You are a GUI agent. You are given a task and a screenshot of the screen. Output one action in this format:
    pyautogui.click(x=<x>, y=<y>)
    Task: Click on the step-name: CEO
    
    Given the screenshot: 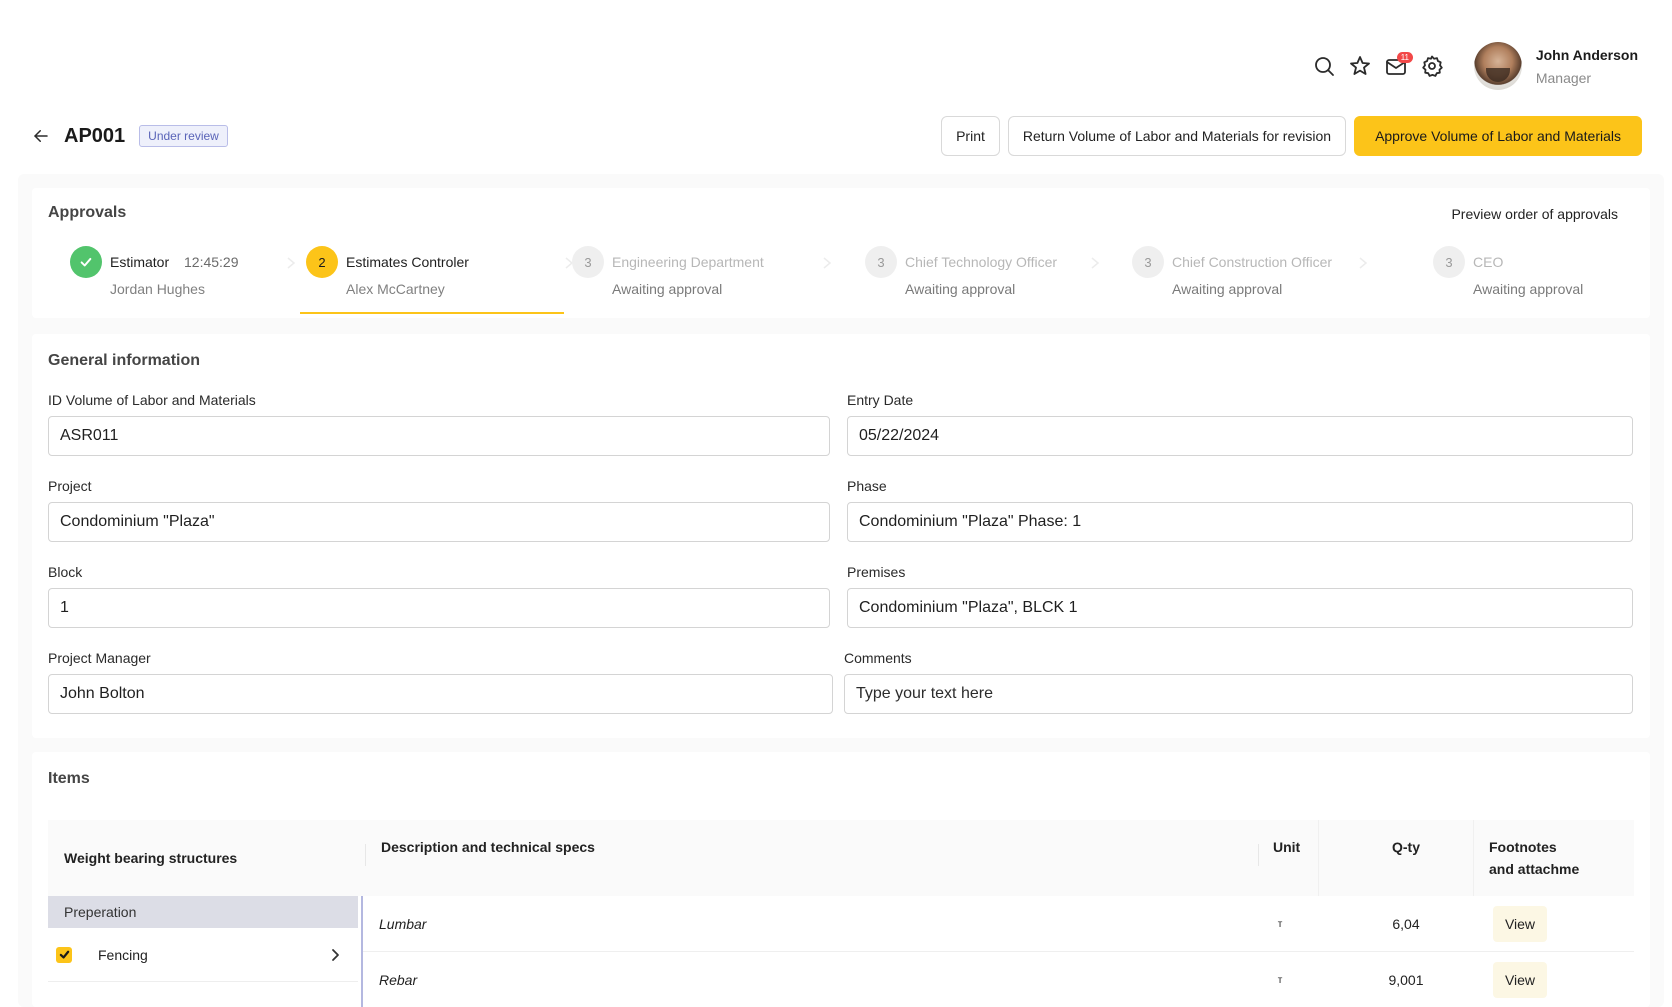 What is the action you would take?
    pyautogui.click(x=1488, y=262)
    